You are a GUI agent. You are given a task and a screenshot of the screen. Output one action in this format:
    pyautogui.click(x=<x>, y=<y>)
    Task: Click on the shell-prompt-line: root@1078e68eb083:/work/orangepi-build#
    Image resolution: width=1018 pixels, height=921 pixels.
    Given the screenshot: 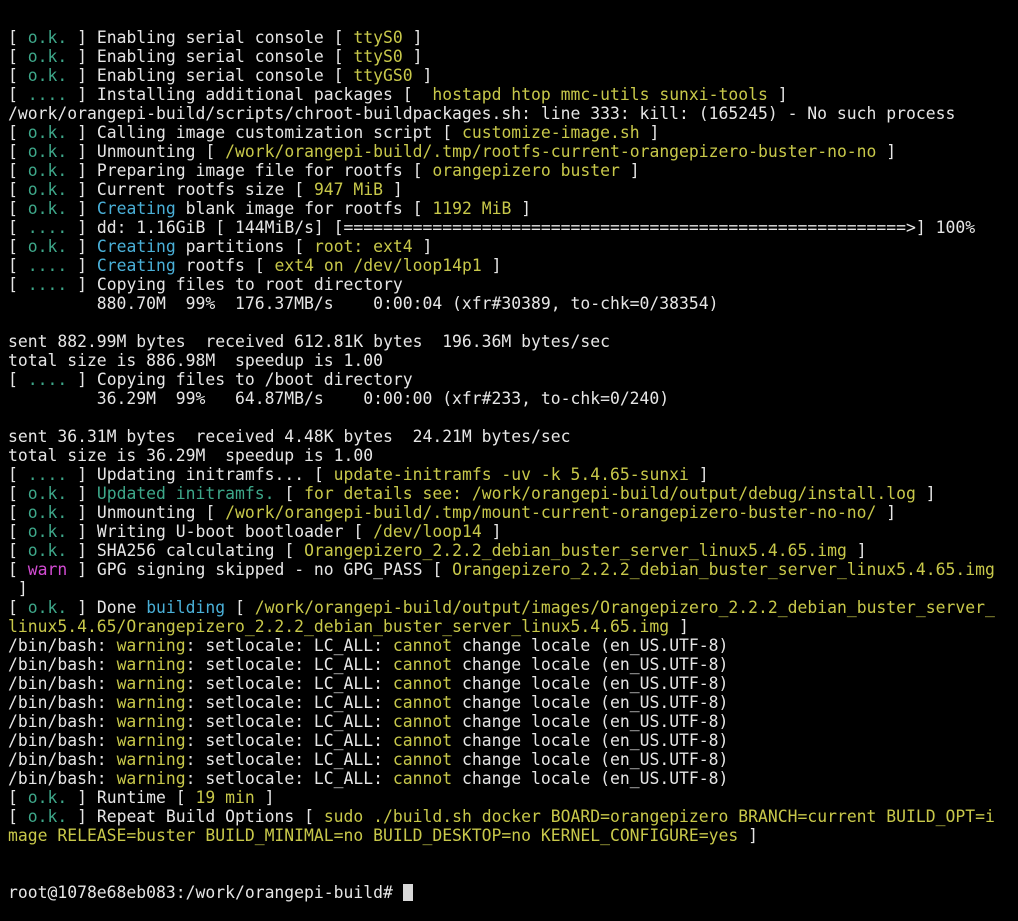 What is the action you would take?
    pyautogui.click(x=513, y=892)
    